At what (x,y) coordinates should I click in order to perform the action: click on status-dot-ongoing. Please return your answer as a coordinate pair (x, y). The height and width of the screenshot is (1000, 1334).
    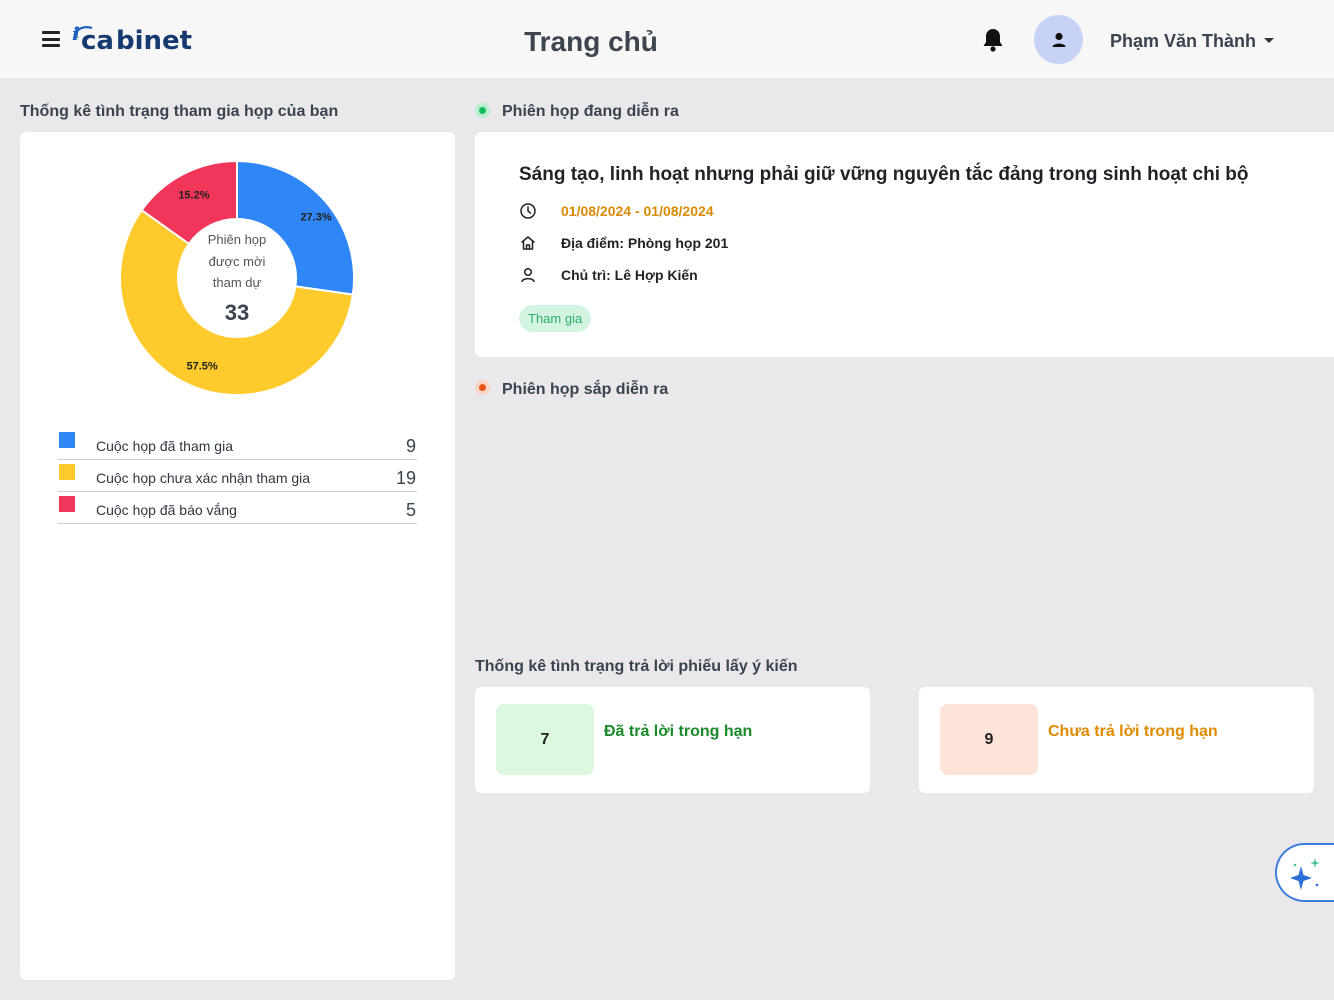
    Looking at the image, I should click on (482, 110).